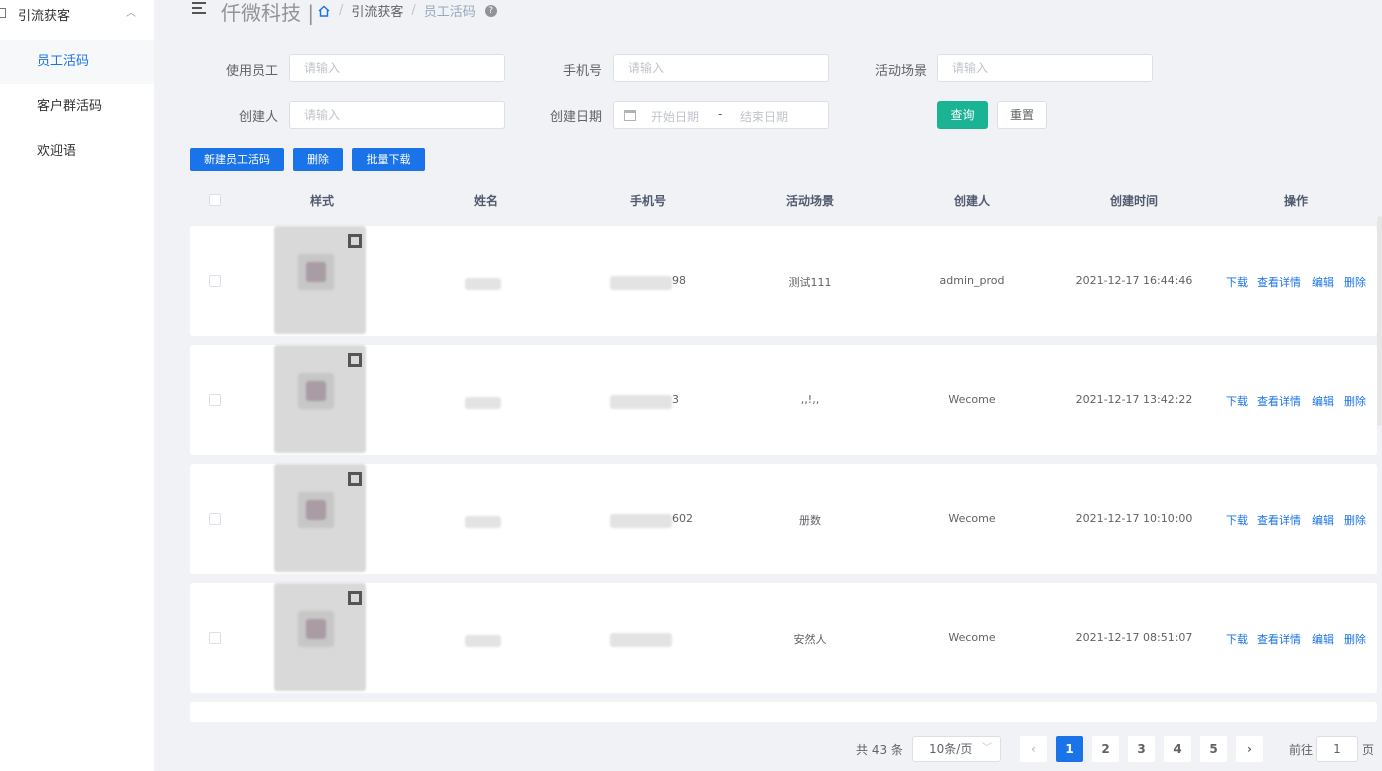  What do you see at coordinates (1368, 750) in the screenshot?
I see `goto-unit: 页` at bounding box center [1368, 750].